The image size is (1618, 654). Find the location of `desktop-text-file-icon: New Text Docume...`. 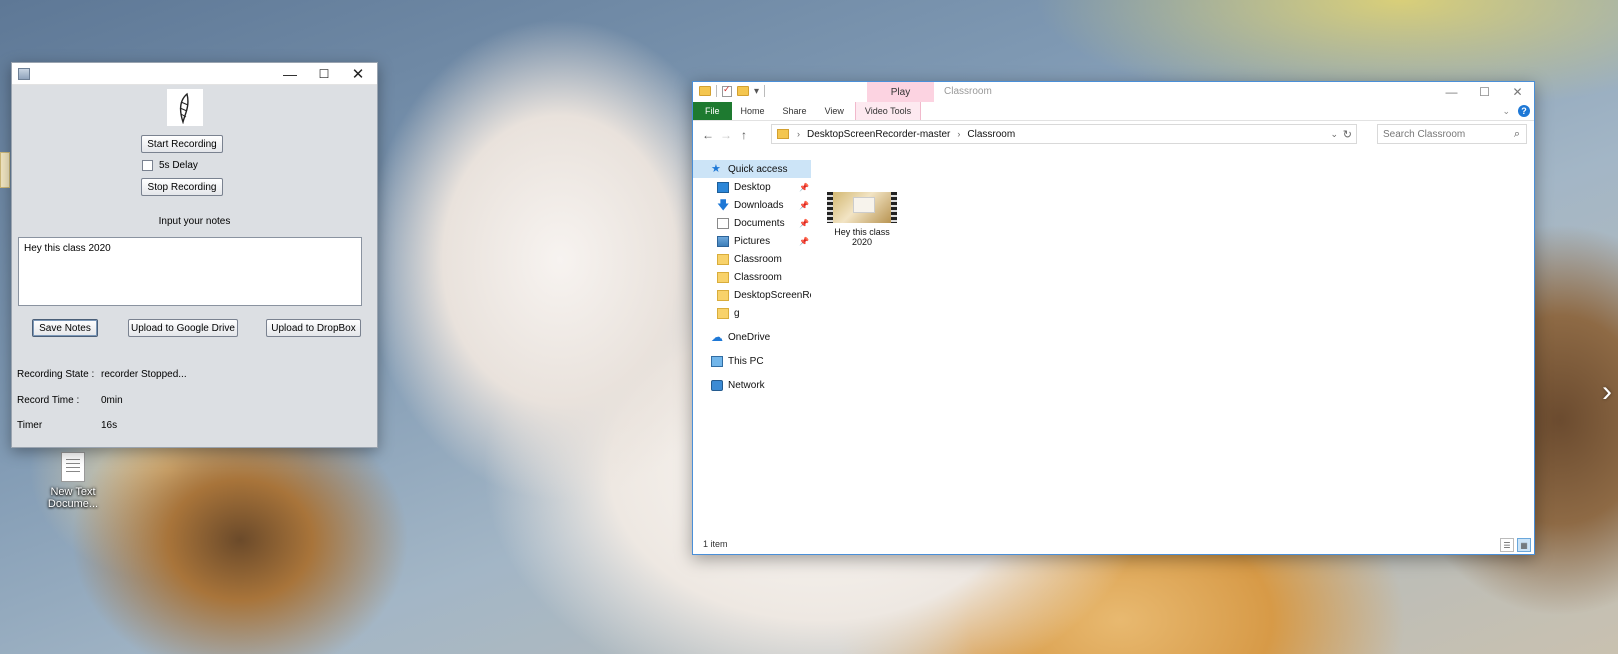

desktop-text-file-icon: New Text Docume... is located at coordinates (73, 481).